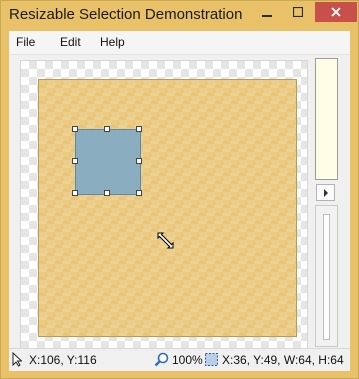 This screenshot has width=359, height=379. I want to click on title-bar: Resizable Selection Demonstration, so click(179, 16).